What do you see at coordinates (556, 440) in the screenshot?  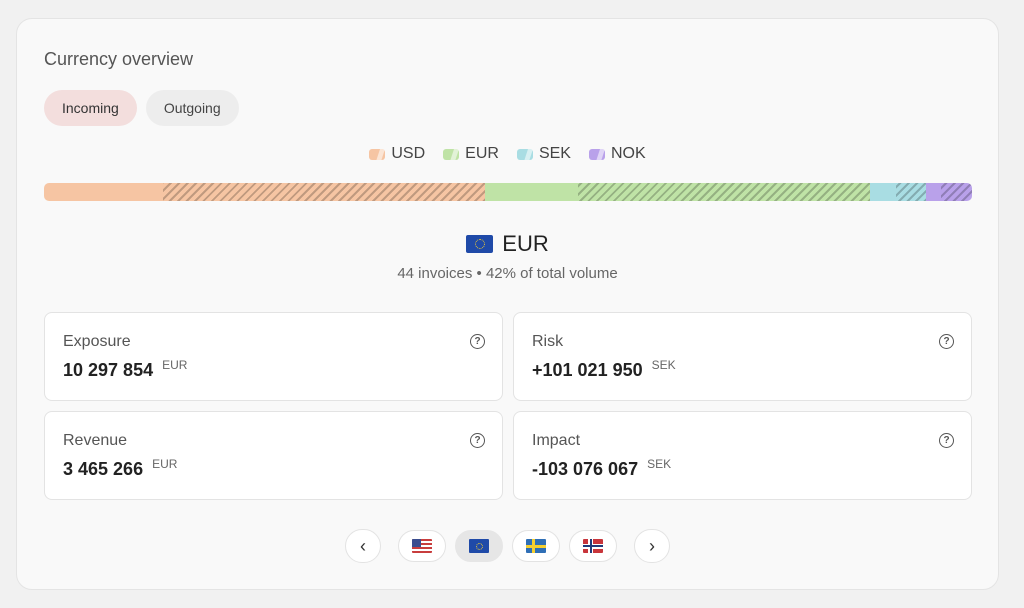 I see `metric-label: Impact` at bounding box center [556, 440].